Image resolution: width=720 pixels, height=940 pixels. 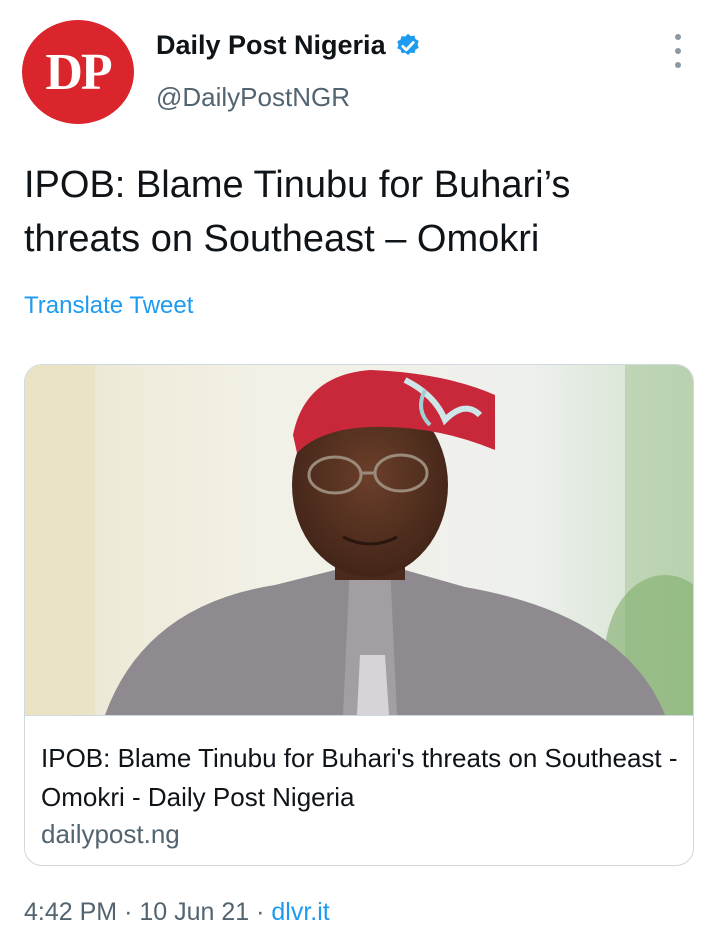 What do you see at coordinates (300, 912) in the screenshot?
I see `tweet-source-link: dlvr.it` at bounding box center [300, 912].